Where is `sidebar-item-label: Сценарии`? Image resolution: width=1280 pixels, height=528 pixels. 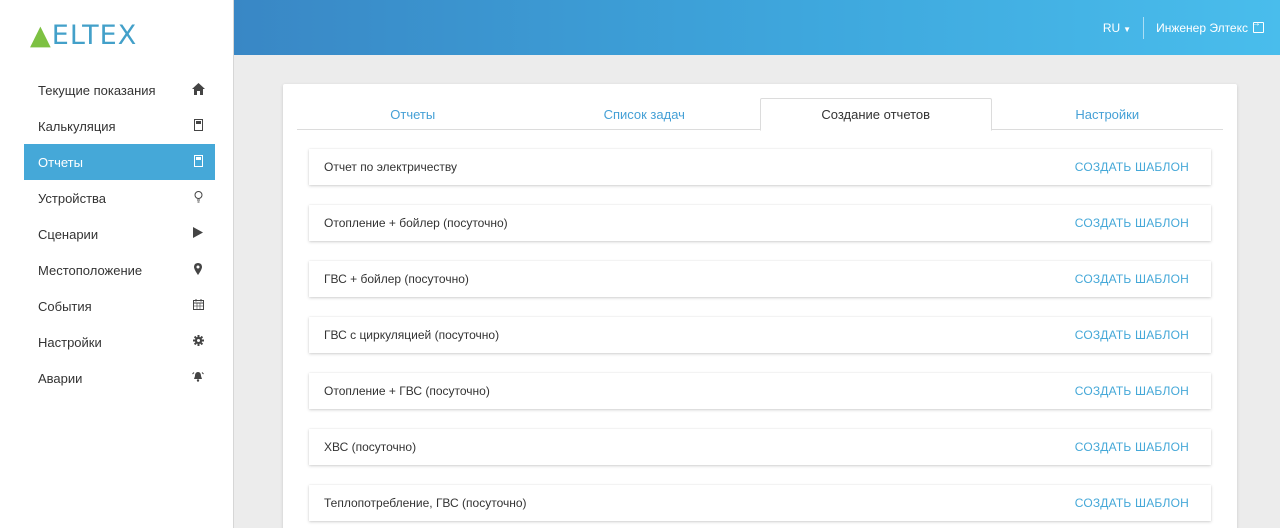
sidebar-item-label: Сценарии is located at coordinates (68, 234).